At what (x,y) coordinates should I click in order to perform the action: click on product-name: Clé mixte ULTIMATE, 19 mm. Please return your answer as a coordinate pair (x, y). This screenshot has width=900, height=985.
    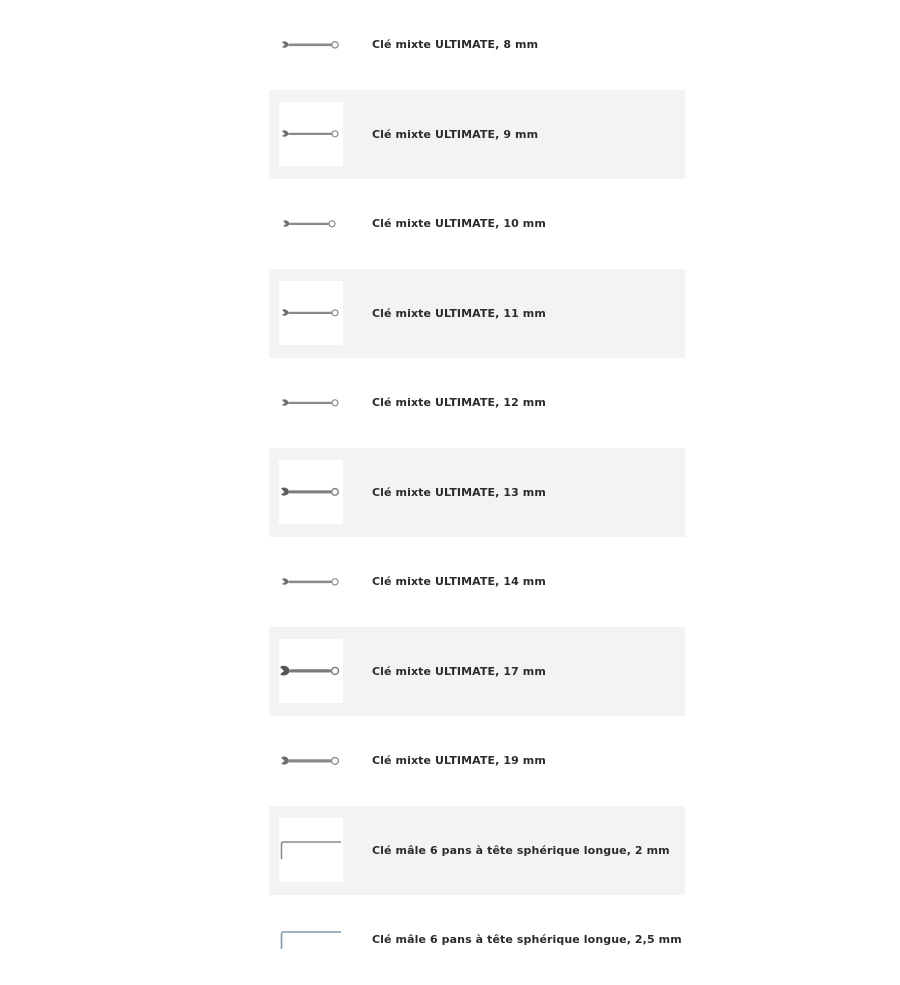
    Looking at the image, I should click on (459, 760).